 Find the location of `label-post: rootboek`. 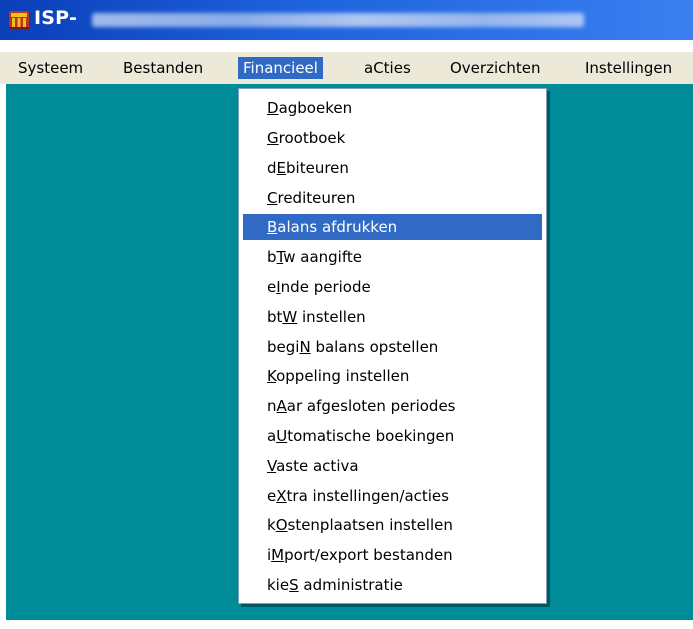

label-post: rootboek is located at coordinates (312, 138).